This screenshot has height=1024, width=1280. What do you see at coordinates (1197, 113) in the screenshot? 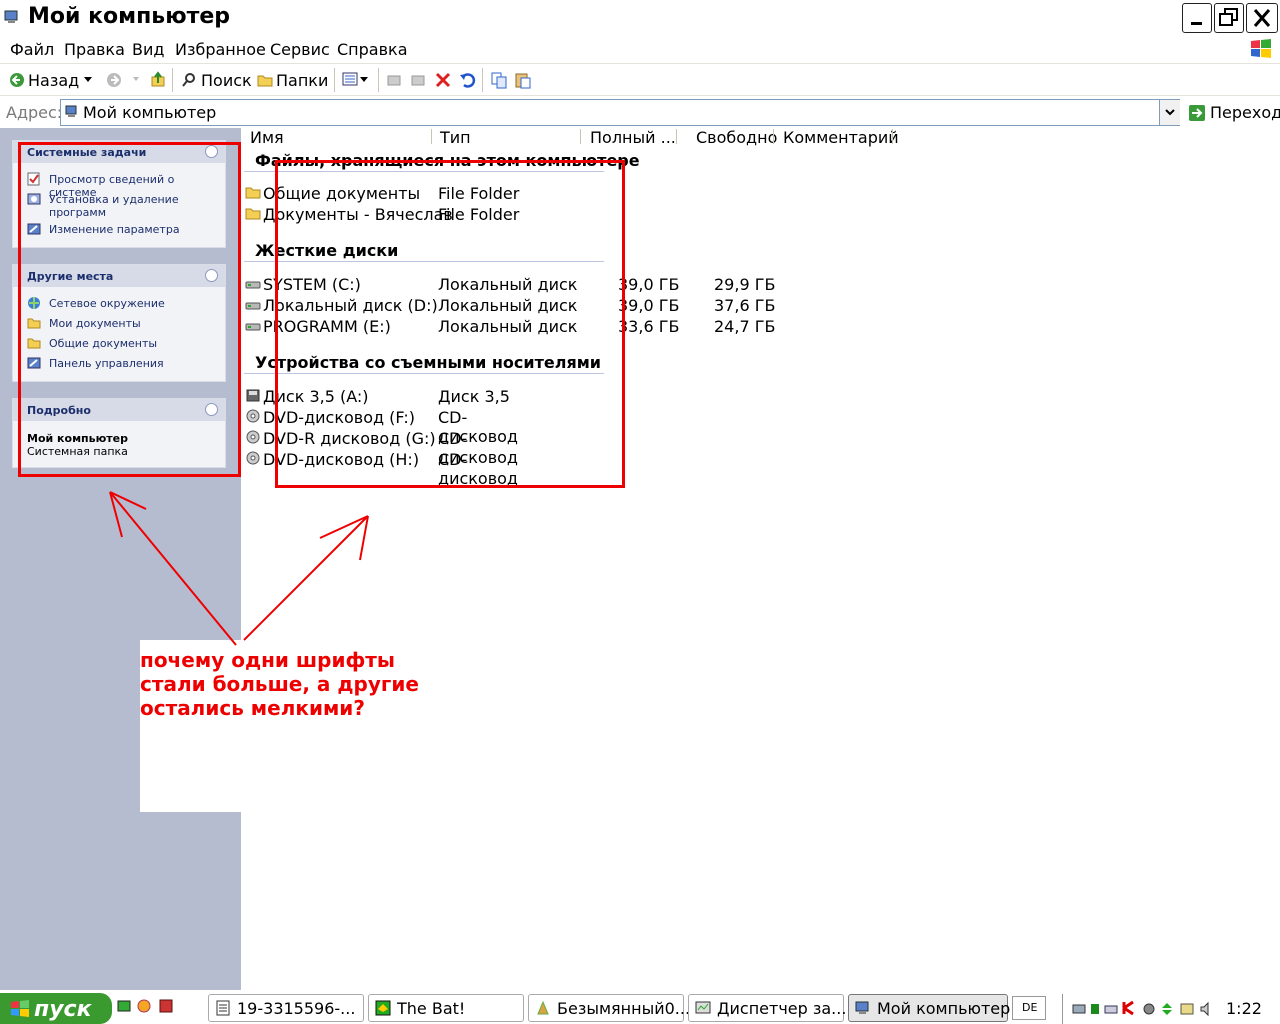
I see `go-arrow-icon` at bounding box center [1197, 113].